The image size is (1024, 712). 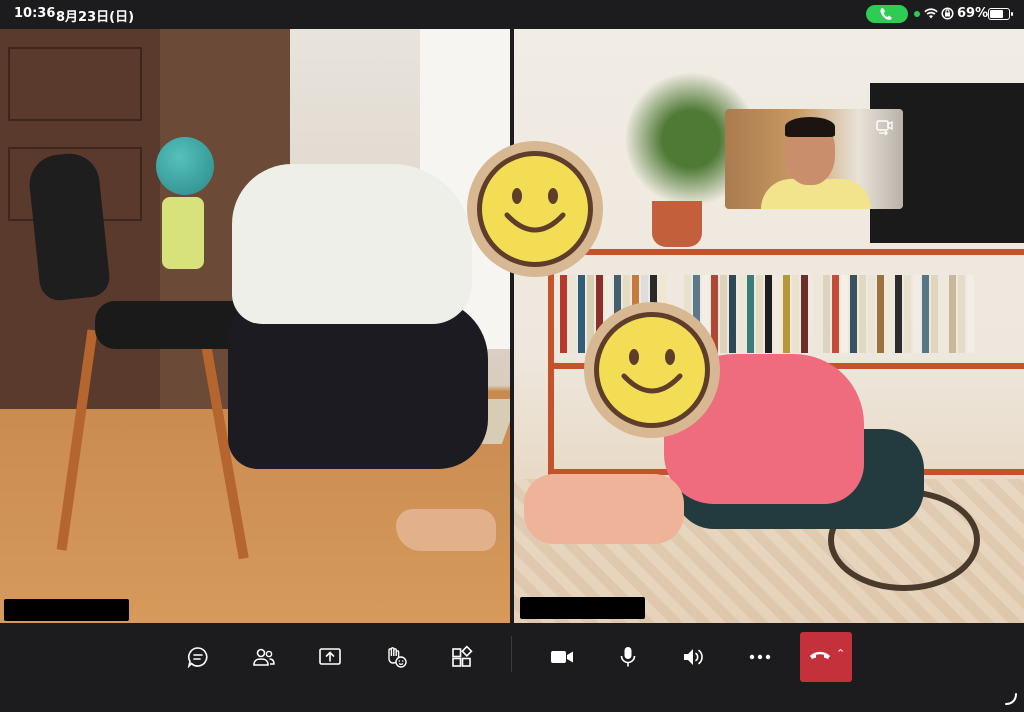 I want to click on participant-1-name-label, so click(x=66, y=610).